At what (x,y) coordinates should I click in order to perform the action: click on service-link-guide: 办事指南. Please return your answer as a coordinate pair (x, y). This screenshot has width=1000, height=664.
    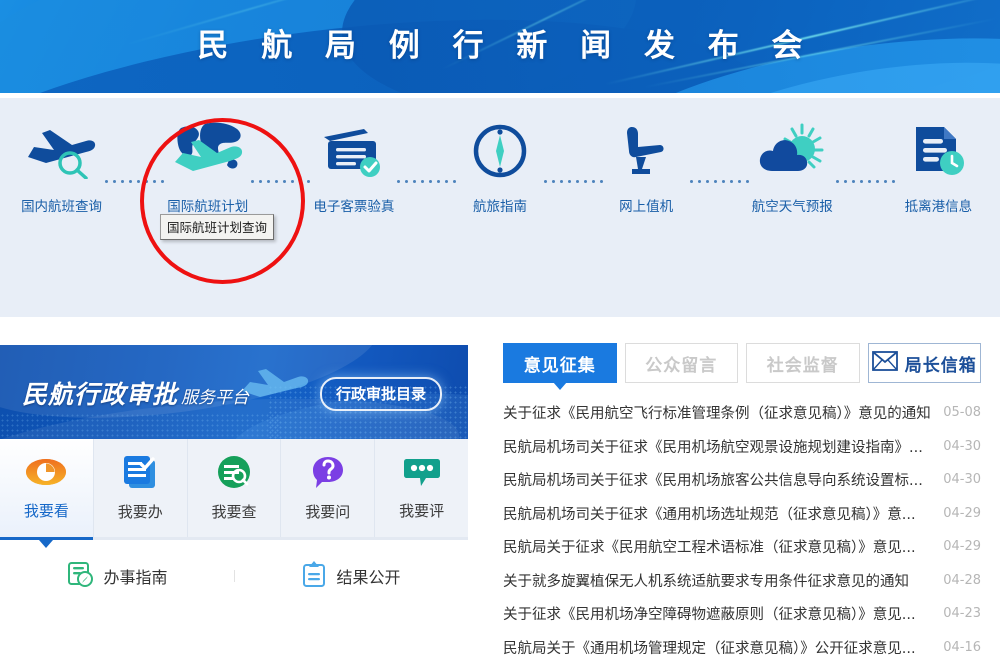
    Looking at the image, I should click on (117, 576).